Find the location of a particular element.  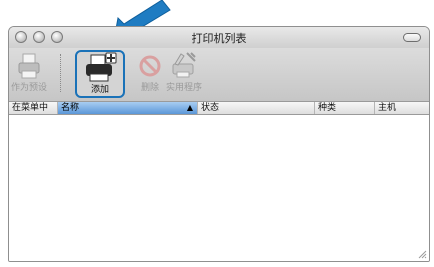

column-header-name-label: 名称 is located at coordinates (70, 108).